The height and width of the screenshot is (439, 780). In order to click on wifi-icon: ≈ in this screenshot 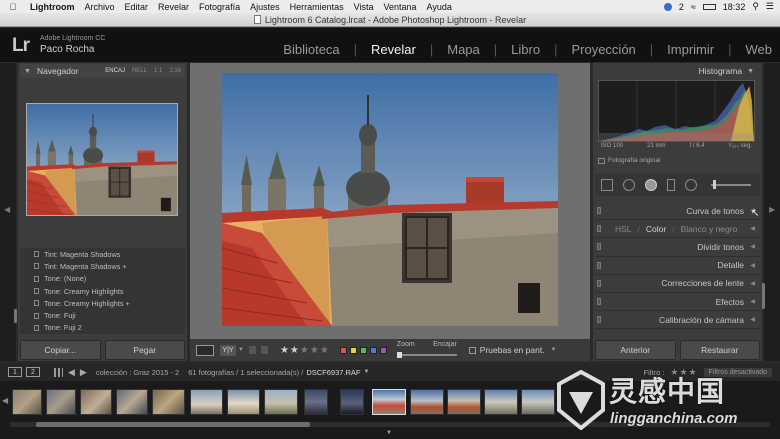, I will do `click(693, 7)`.